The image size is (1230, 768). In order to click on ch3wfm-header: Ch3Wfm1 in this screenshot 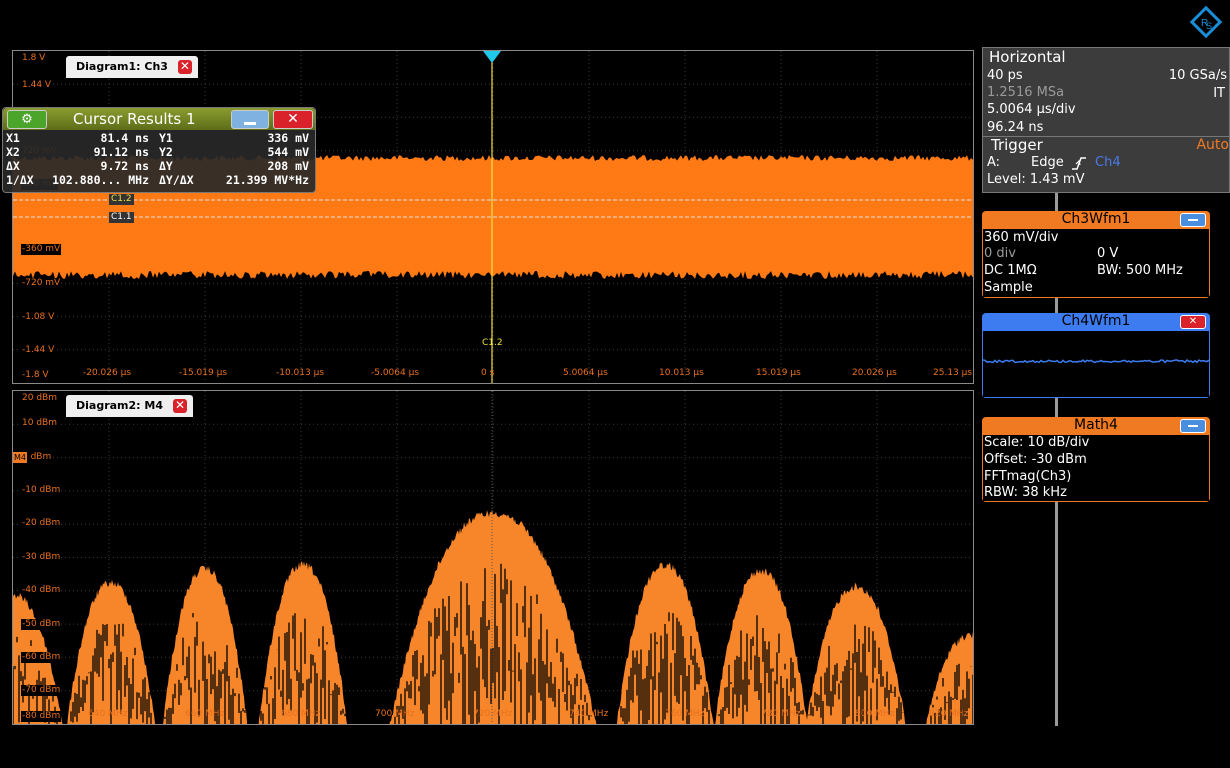, I will do `click(1096, 219)`.